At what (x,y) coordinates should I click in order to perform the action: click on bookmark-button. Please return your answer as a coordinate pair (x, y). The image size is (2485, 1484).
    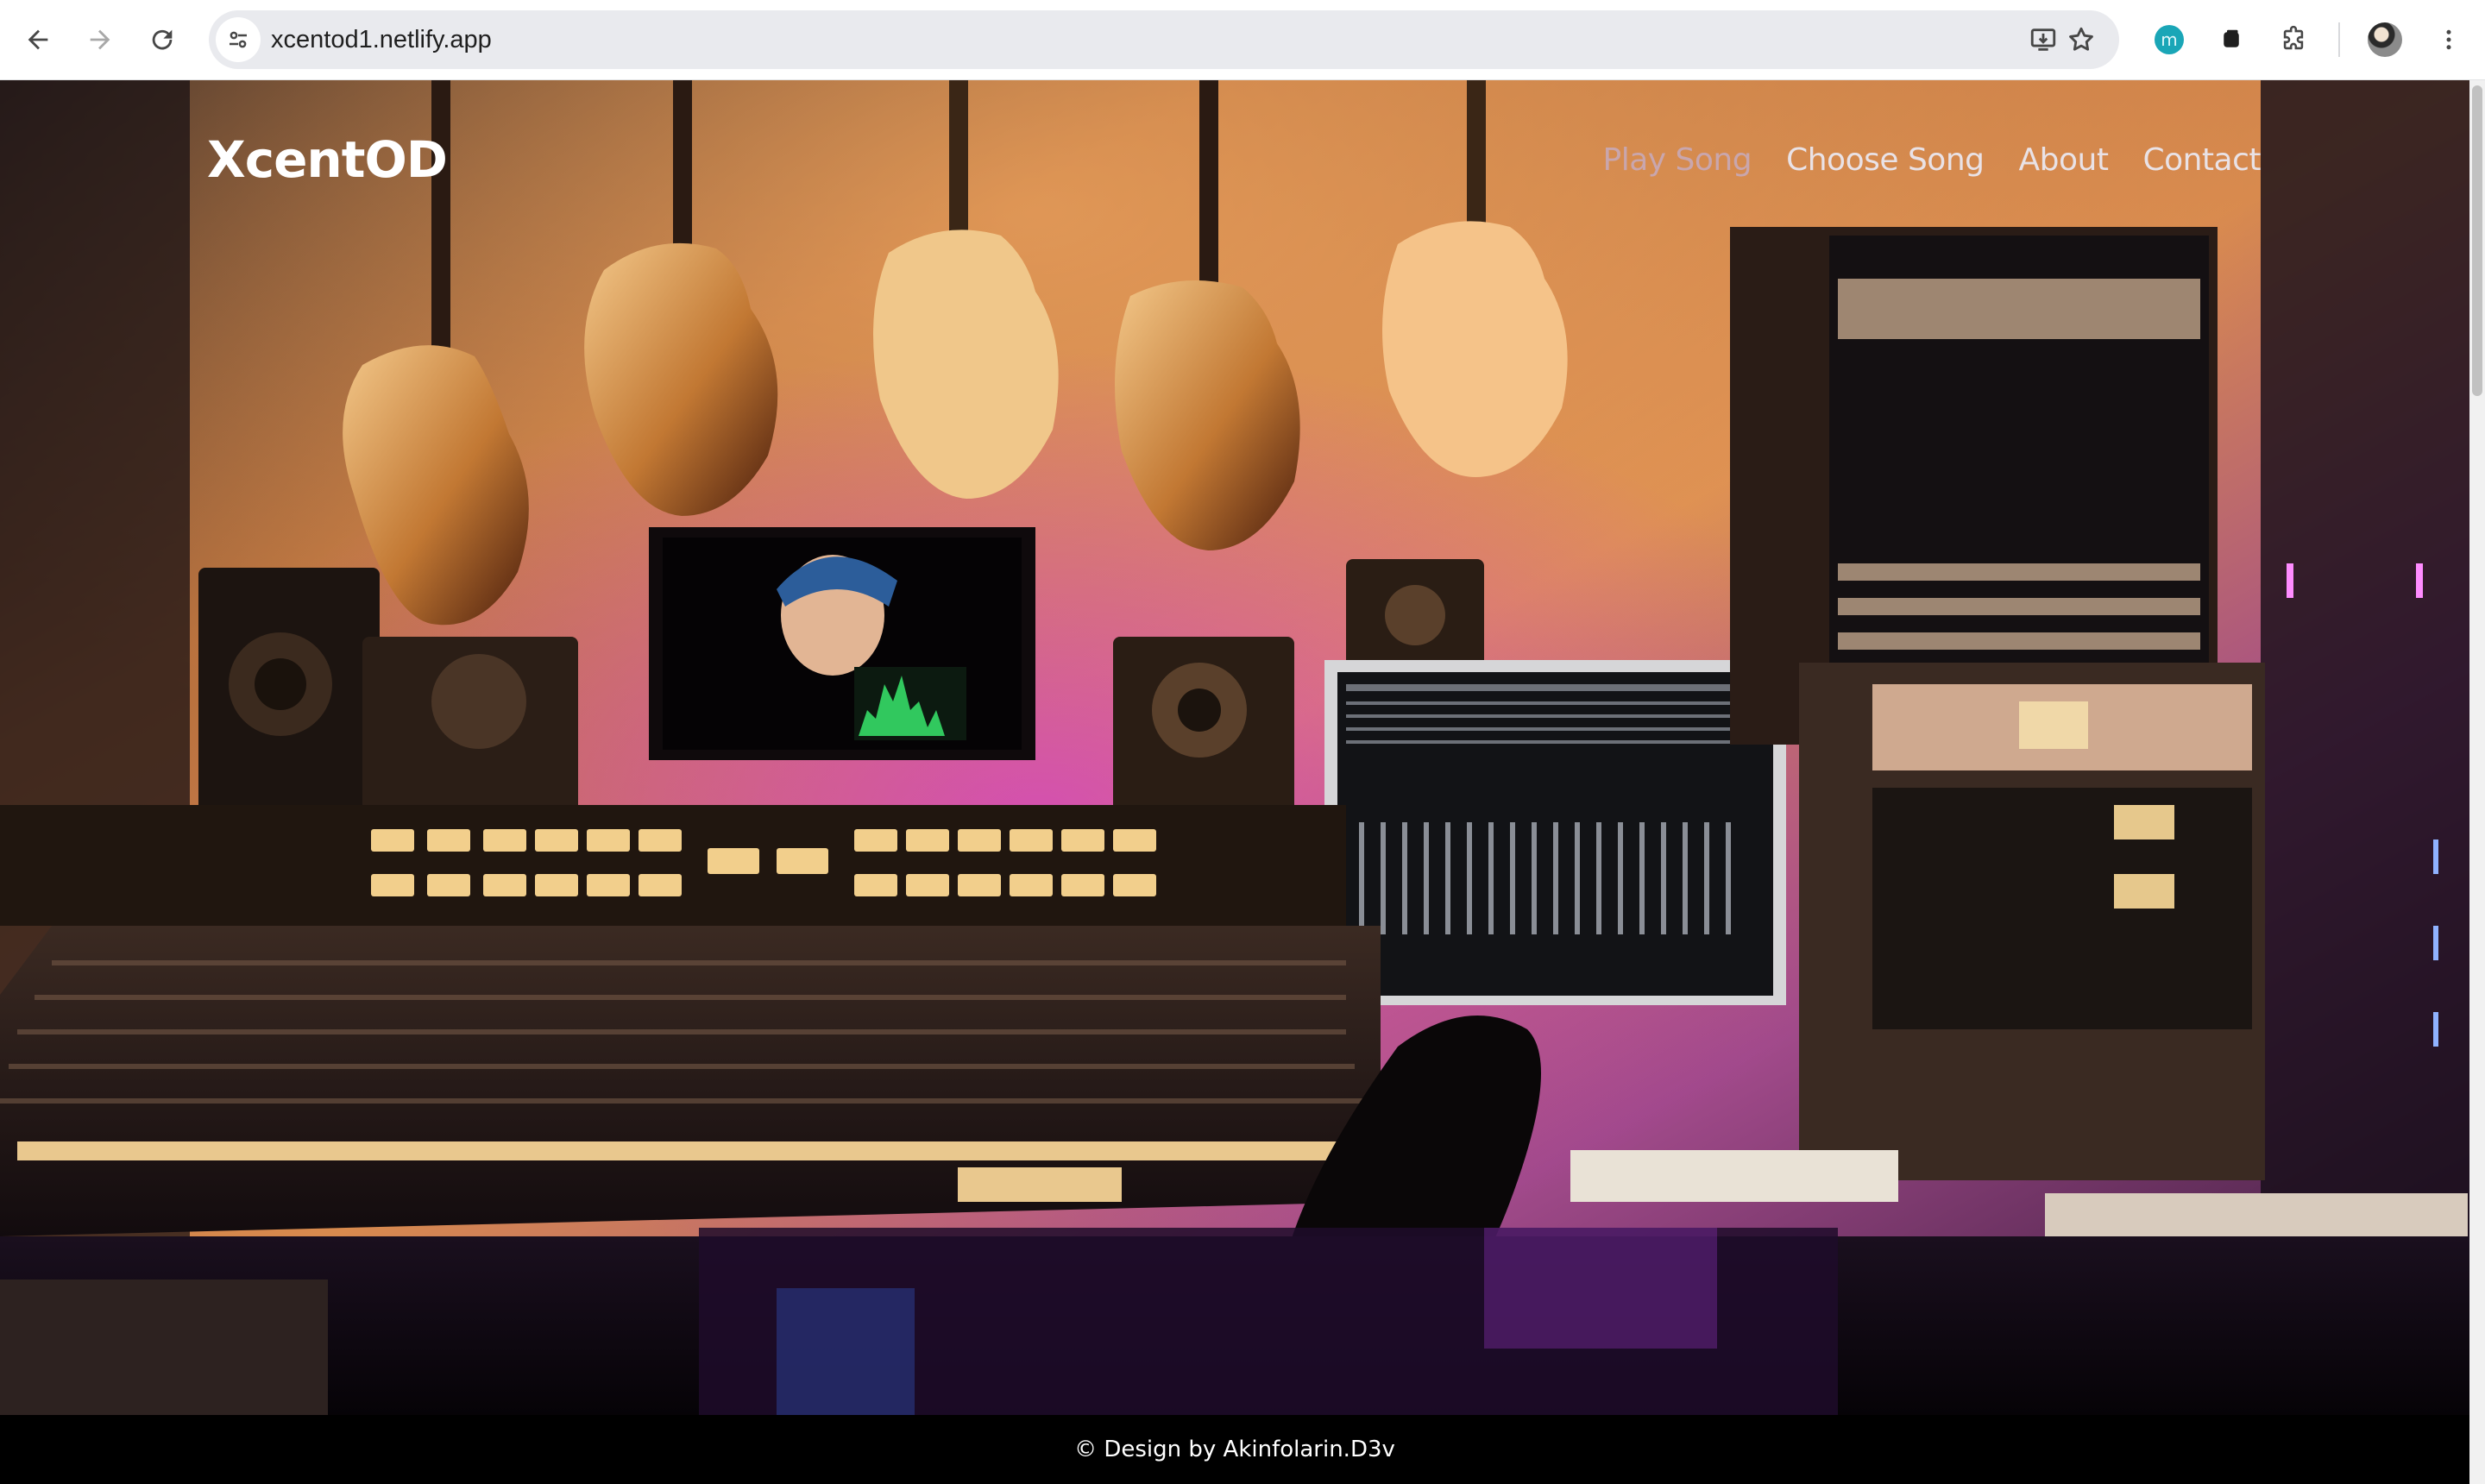
    Looking at the image, I should click on (2081, 39).